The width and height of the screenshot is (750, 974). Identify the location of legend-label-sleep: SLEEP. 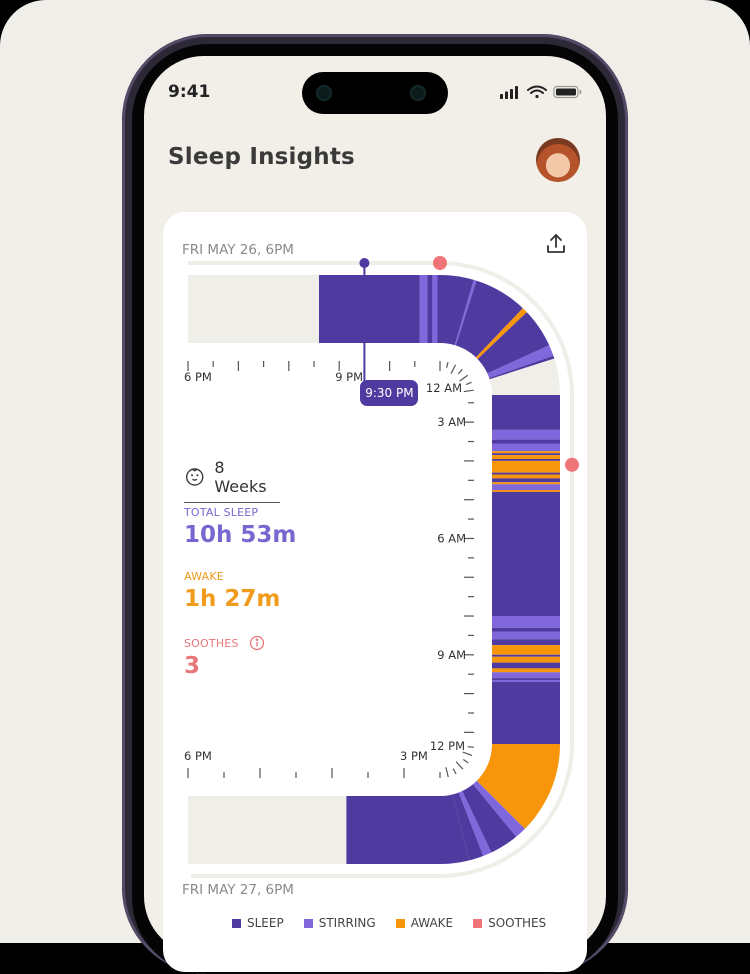
(265, 923).